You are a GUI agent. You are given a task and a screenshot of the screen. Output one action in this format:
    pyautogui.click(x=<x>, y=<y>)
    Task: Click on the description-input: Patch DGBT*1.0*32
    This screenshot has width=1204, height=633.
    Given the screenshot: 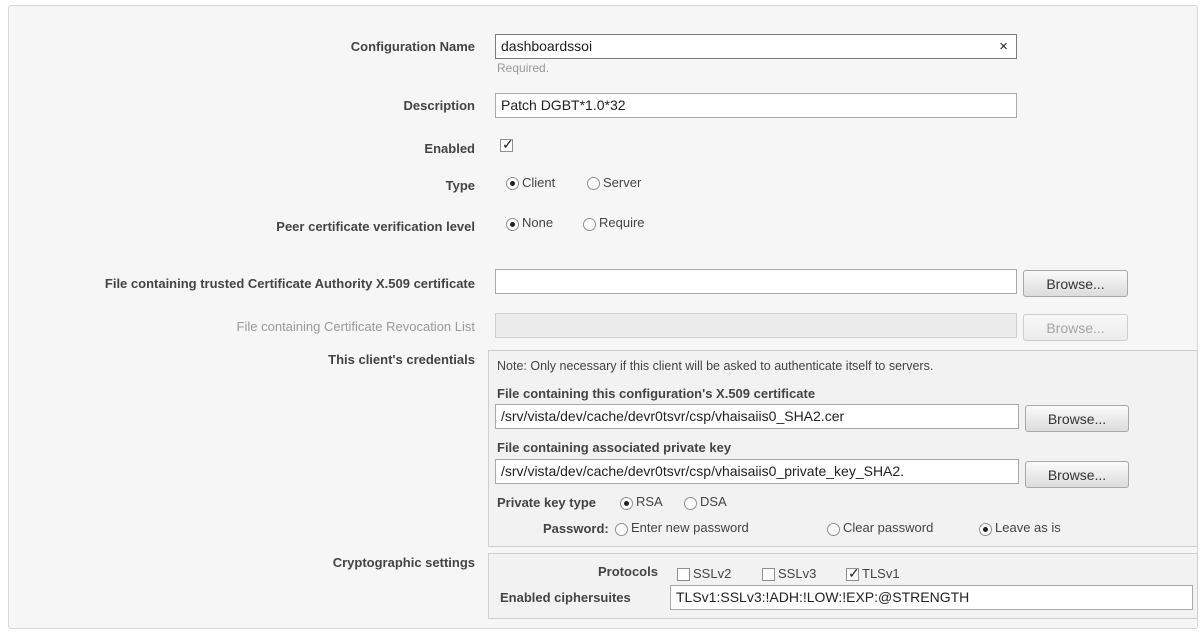 What is the action you would take?
    pyautogui.click(x=756, y=105)
    